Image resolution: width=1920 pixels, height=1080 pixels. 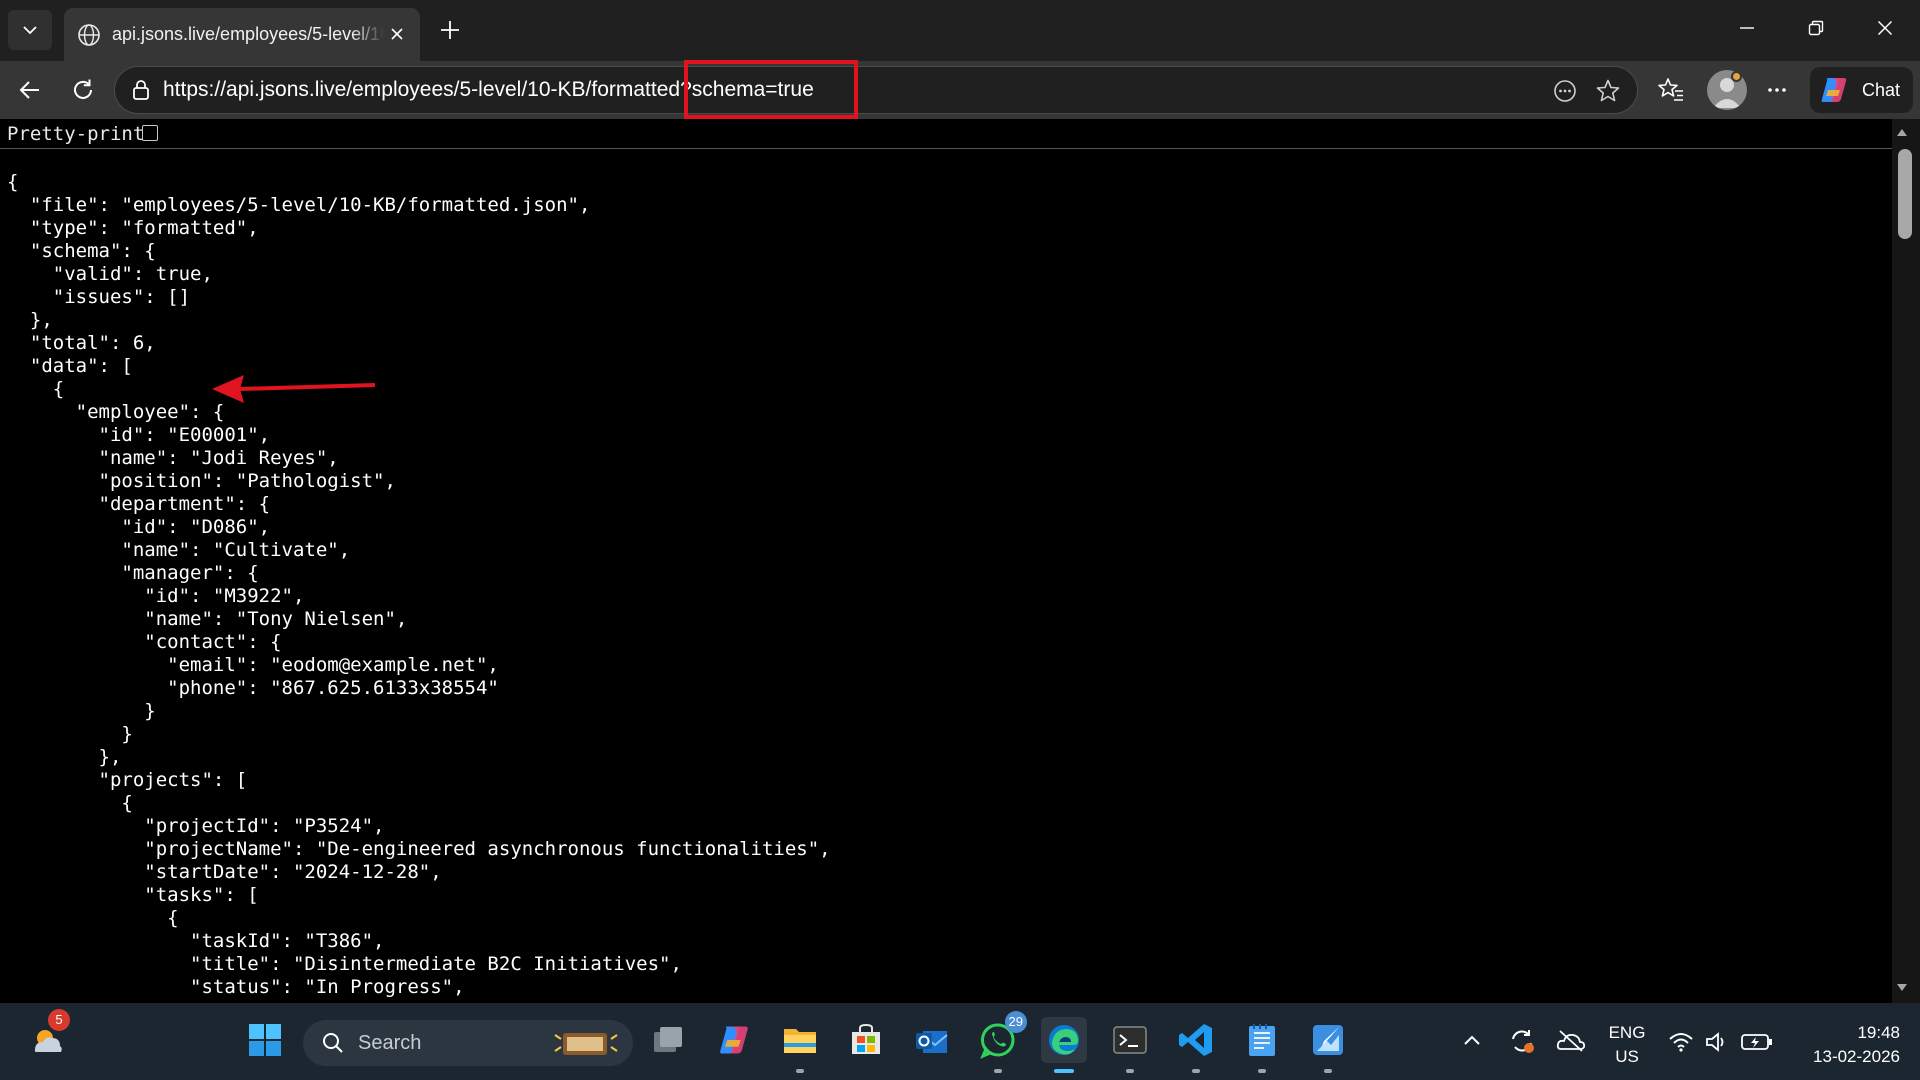 I want to click on favorites-button, so click(x=1671, y=90).